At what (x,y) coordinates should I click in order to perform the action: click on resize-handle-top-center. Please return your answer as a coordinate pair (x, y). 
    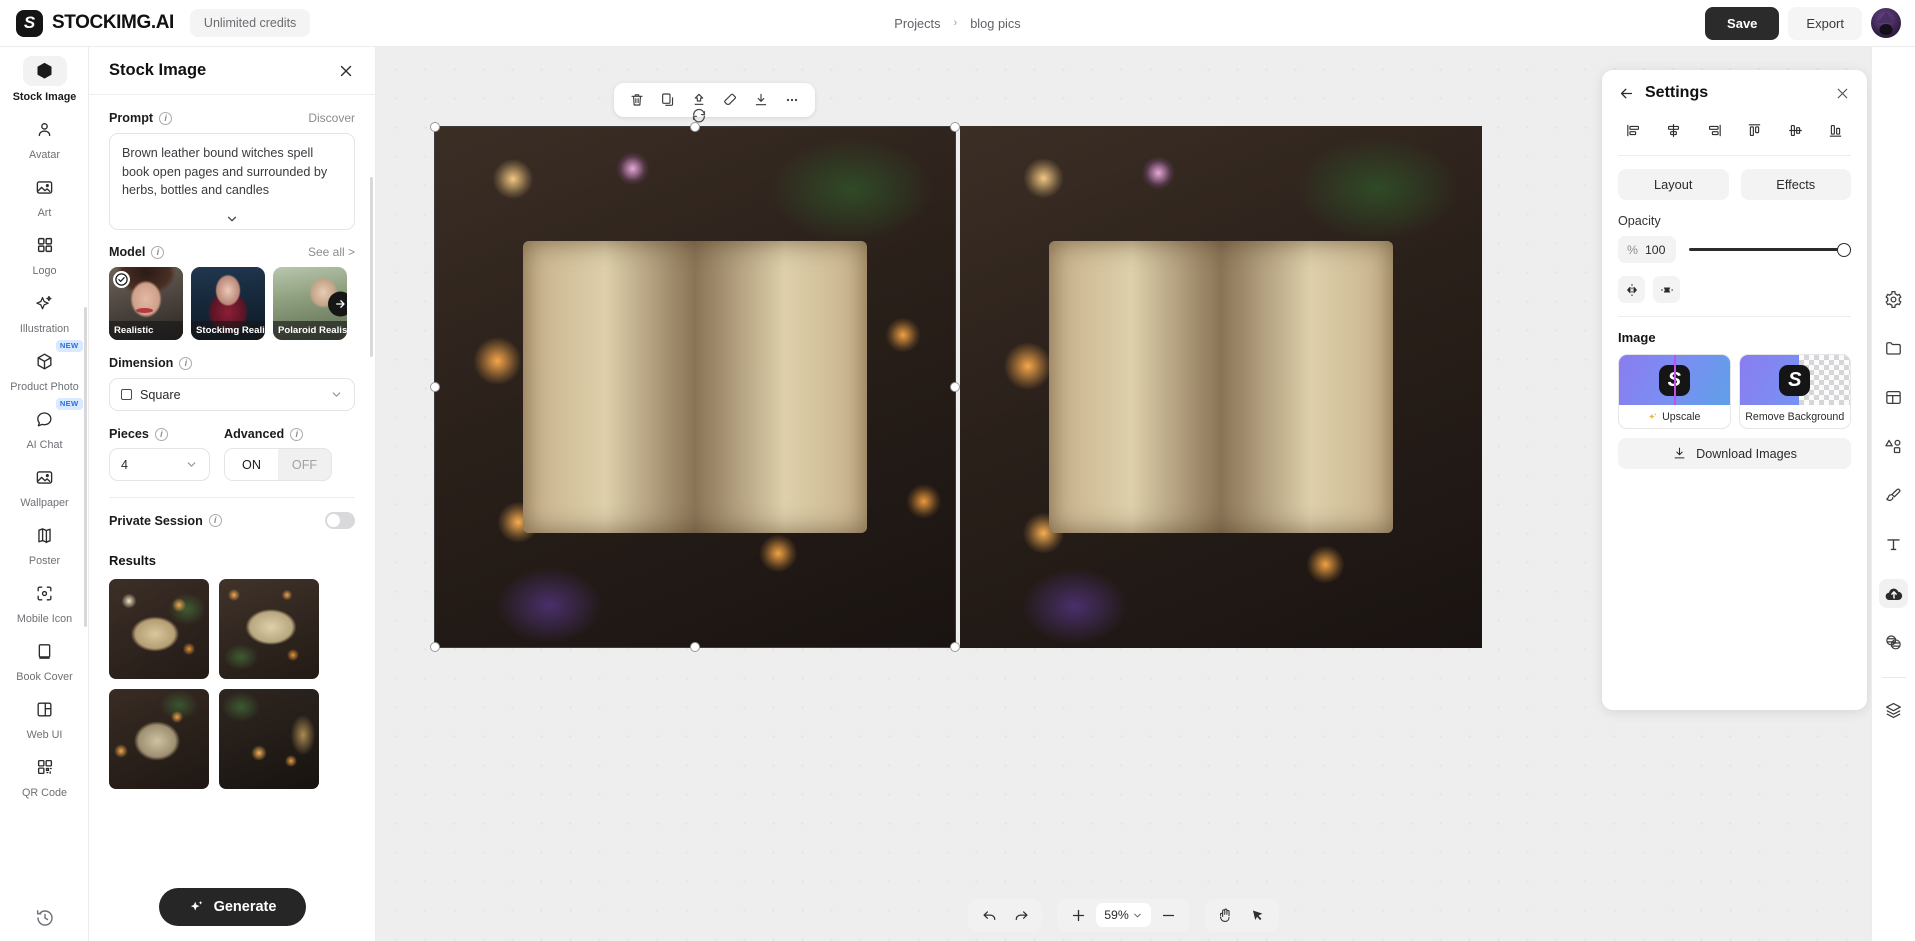
    Looking at the image, I should click on (695, 127).